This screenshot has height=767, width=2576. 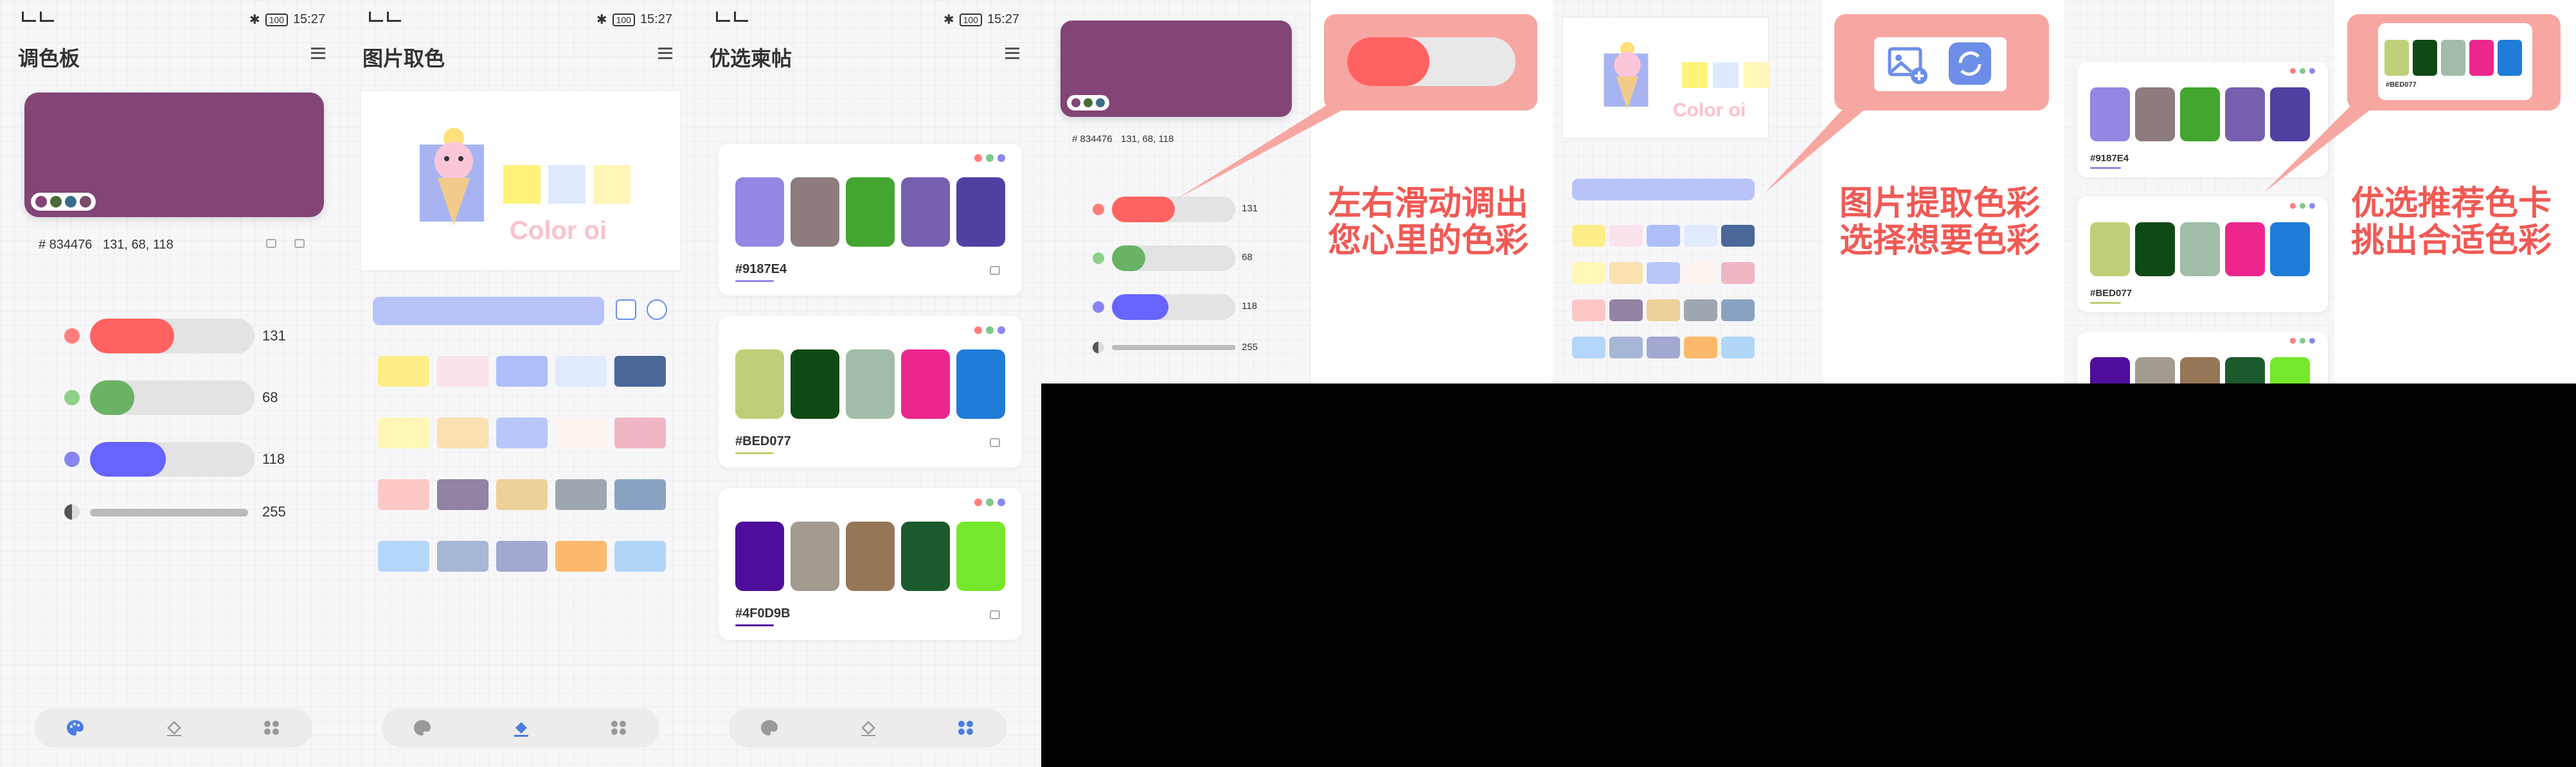 What do you see at coordinates (173, 459) in the screenshot?
I see `blue-track` at bounding box center [173, 459].